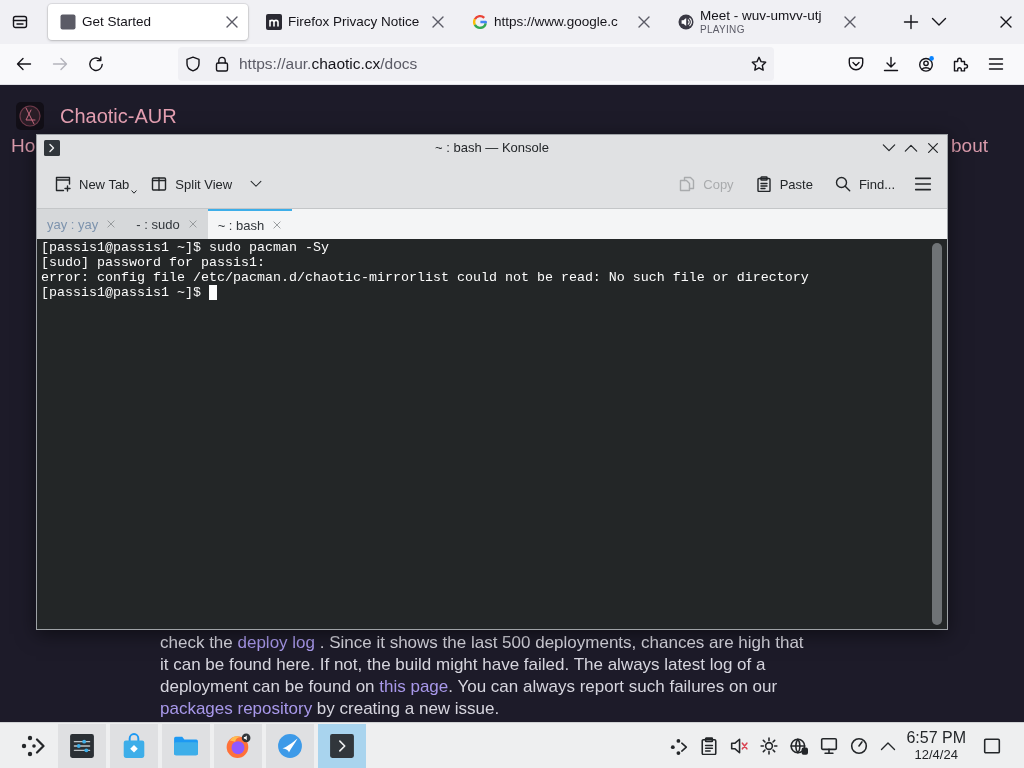 The image size is (1024, 768). I want to click on gauge-icon, so click(859, 745).